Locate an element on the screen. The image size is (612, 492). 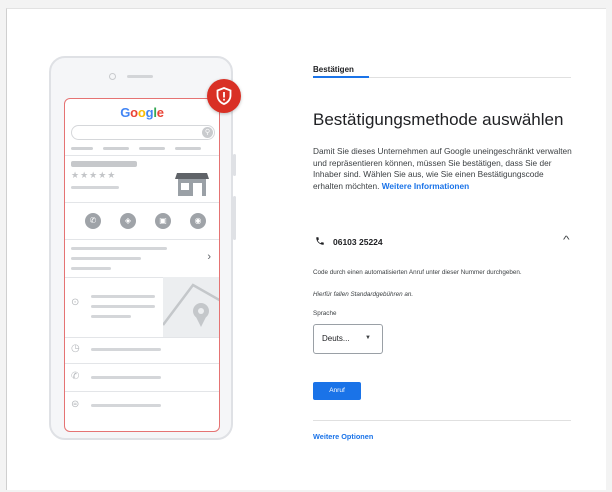
call-button: Anruf is located at coordinates (337, 391).